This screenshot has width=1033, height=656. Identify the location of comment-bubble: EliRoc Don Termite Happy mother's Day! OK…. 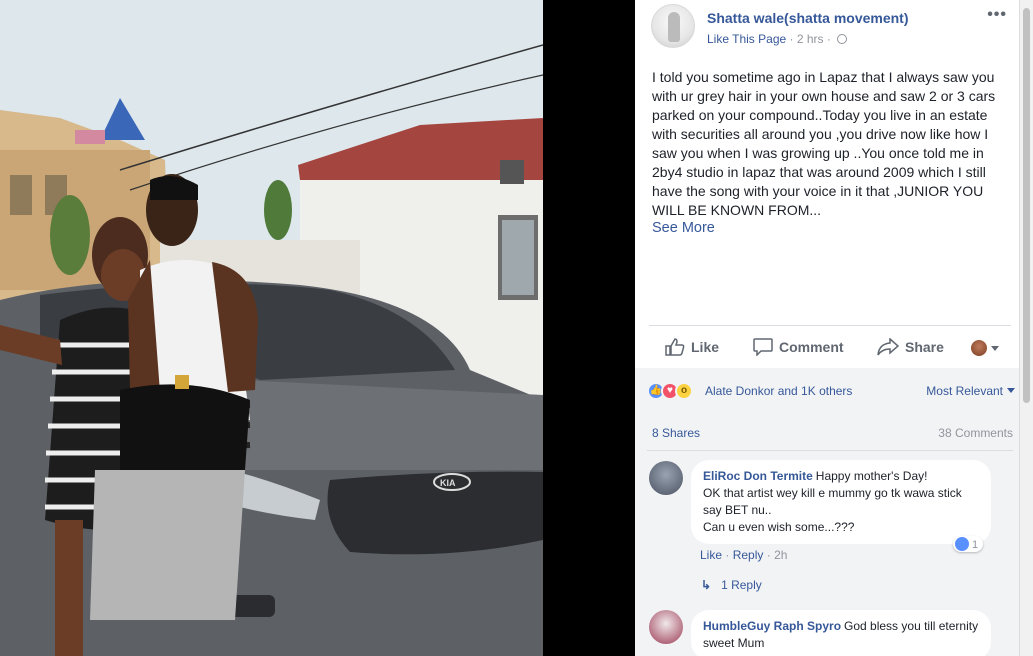
(841, 502).